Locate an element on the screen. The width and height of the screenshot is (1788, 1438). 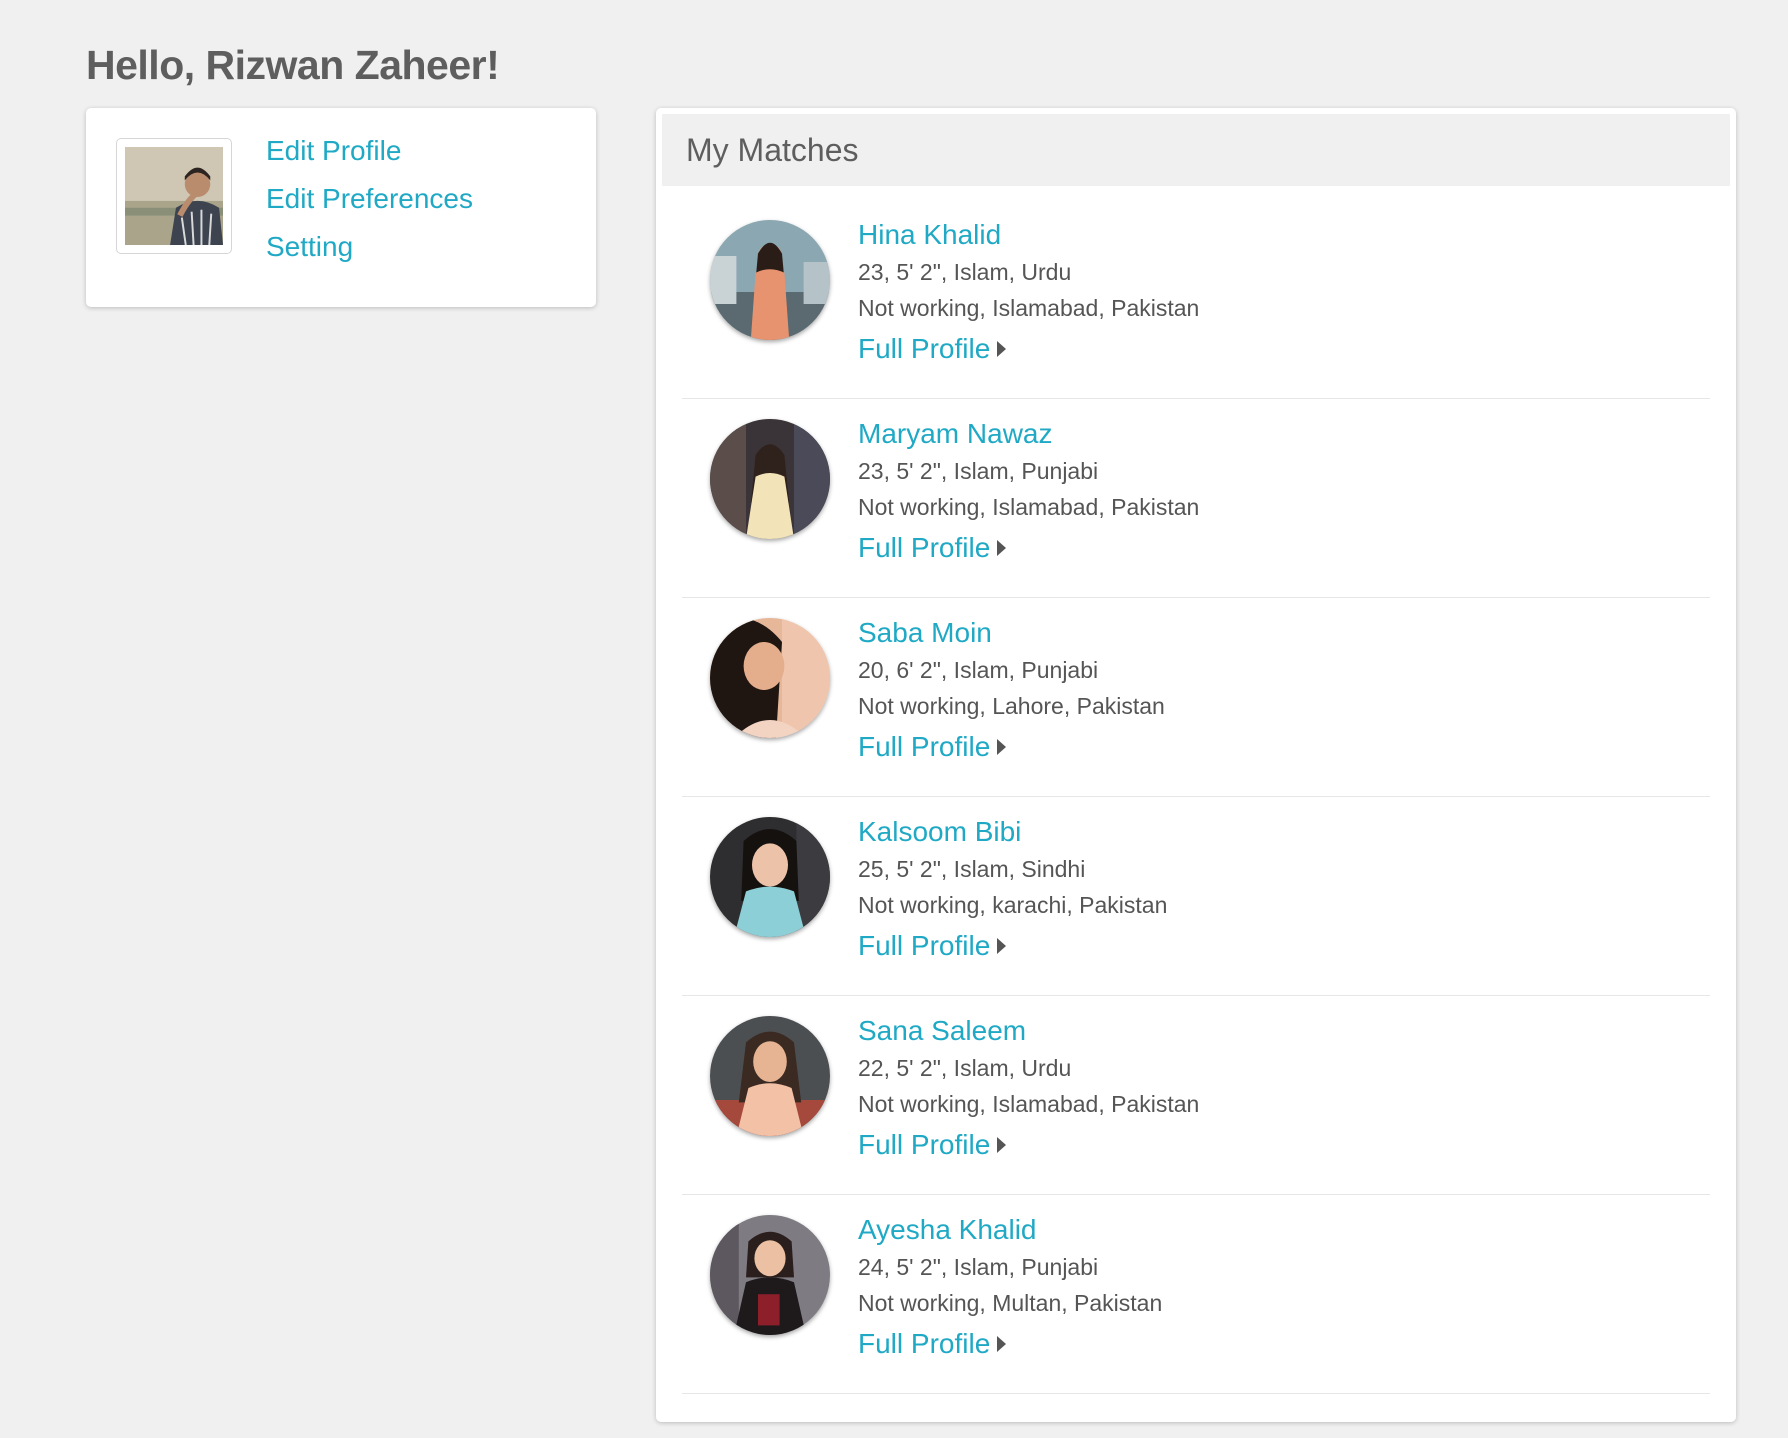
match-location: Not working, Multan, Pakistan is located at coordinates (1010, 1303).